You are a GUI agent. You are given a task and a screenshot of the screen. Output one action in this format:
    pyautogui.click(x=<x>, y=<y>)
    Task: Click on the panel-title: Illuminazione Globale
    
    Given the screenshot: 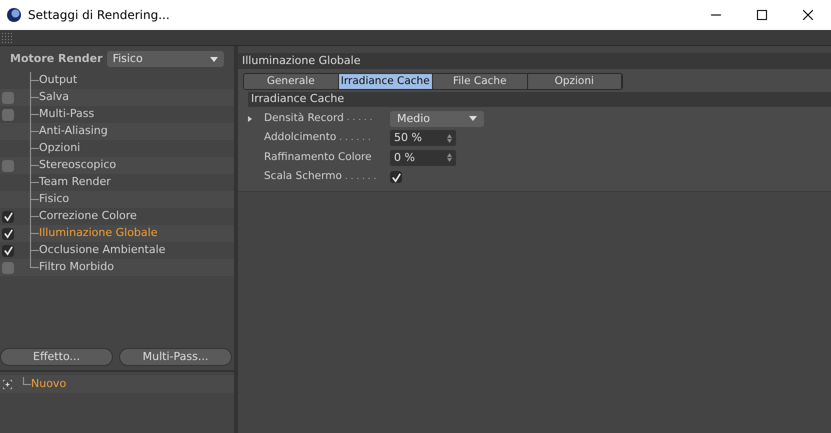 What is the action you would take?
    pyautogui.click(x=534, y=61)
    